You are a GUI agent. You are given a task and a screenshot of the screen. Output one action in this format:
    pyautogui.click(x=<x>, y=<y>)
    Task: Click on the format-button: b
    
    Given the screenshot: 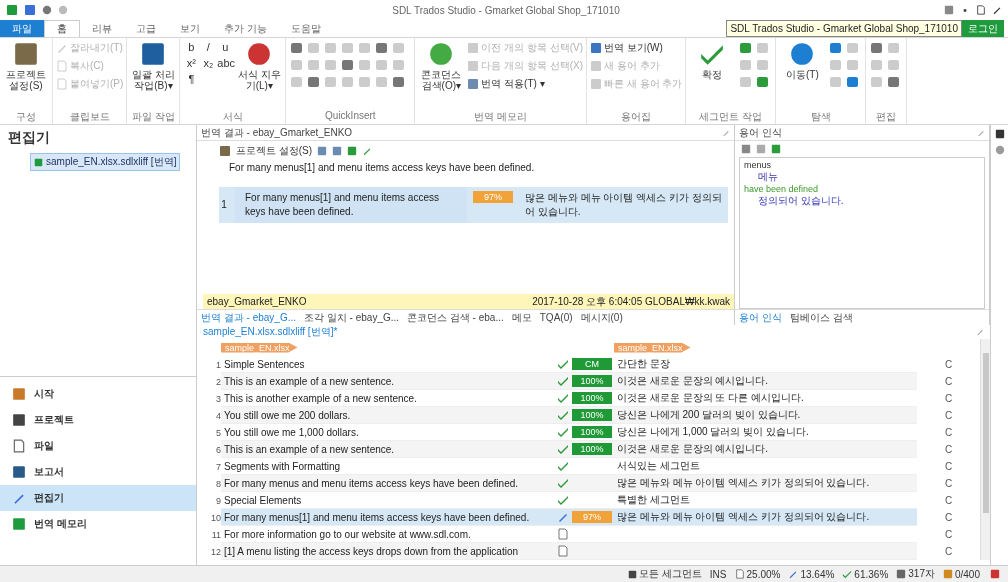 What is the action you would take?
    pyautogui.click(x=191, y=47)
    